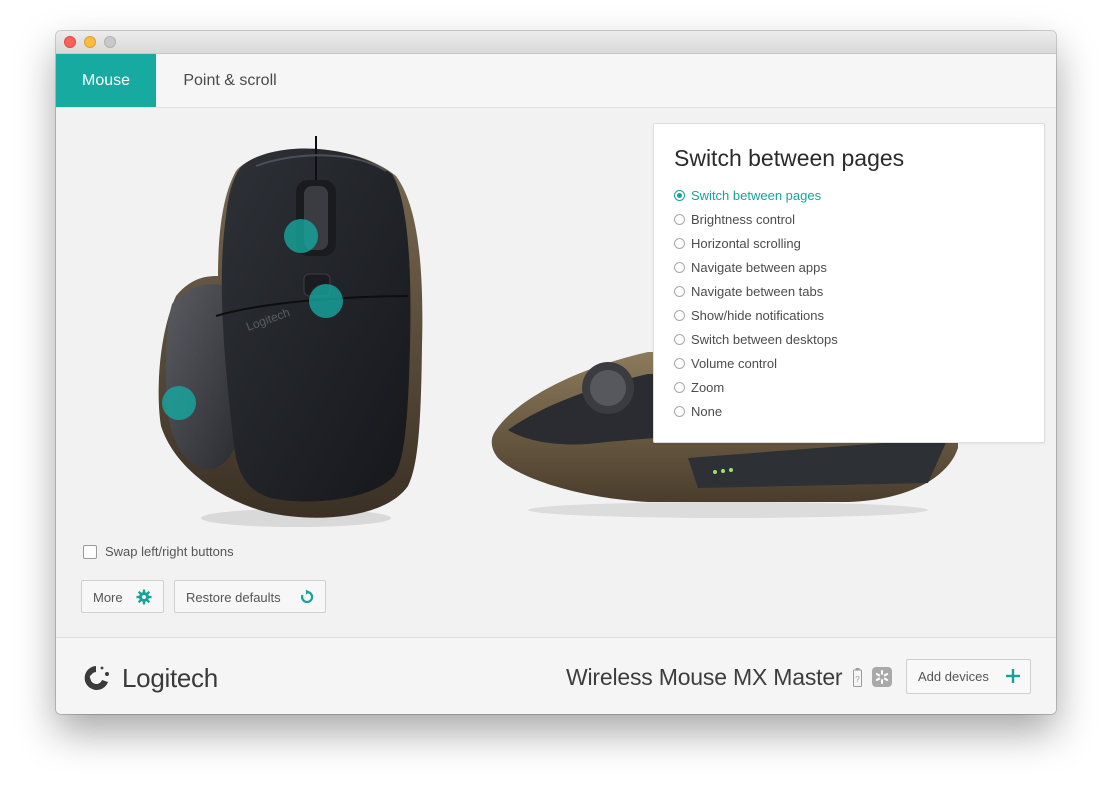 The image size is (1112, 794). I want to click on gear-icon, so click(144, 597).